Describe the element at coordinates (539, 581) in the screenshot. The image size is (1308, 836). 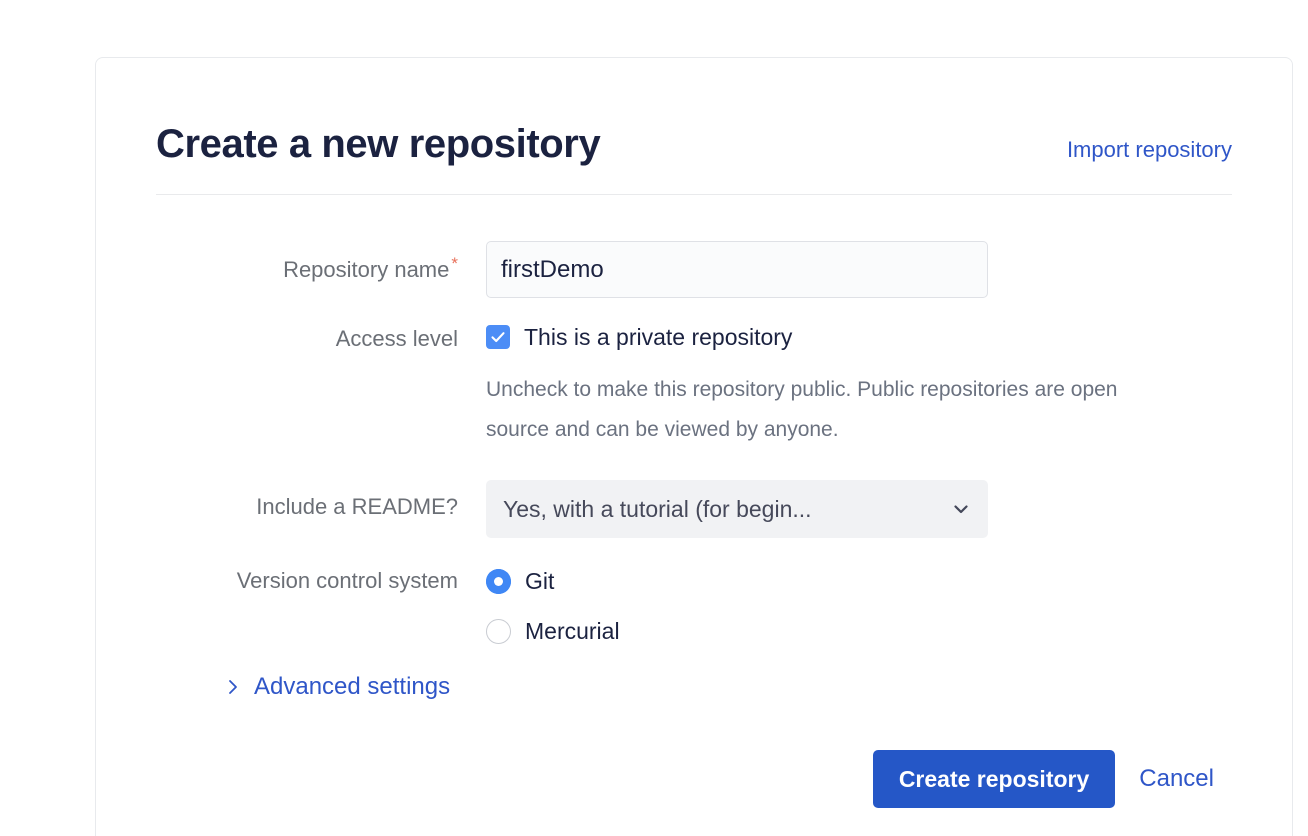
I see `radio-git-label: Git` at that location.